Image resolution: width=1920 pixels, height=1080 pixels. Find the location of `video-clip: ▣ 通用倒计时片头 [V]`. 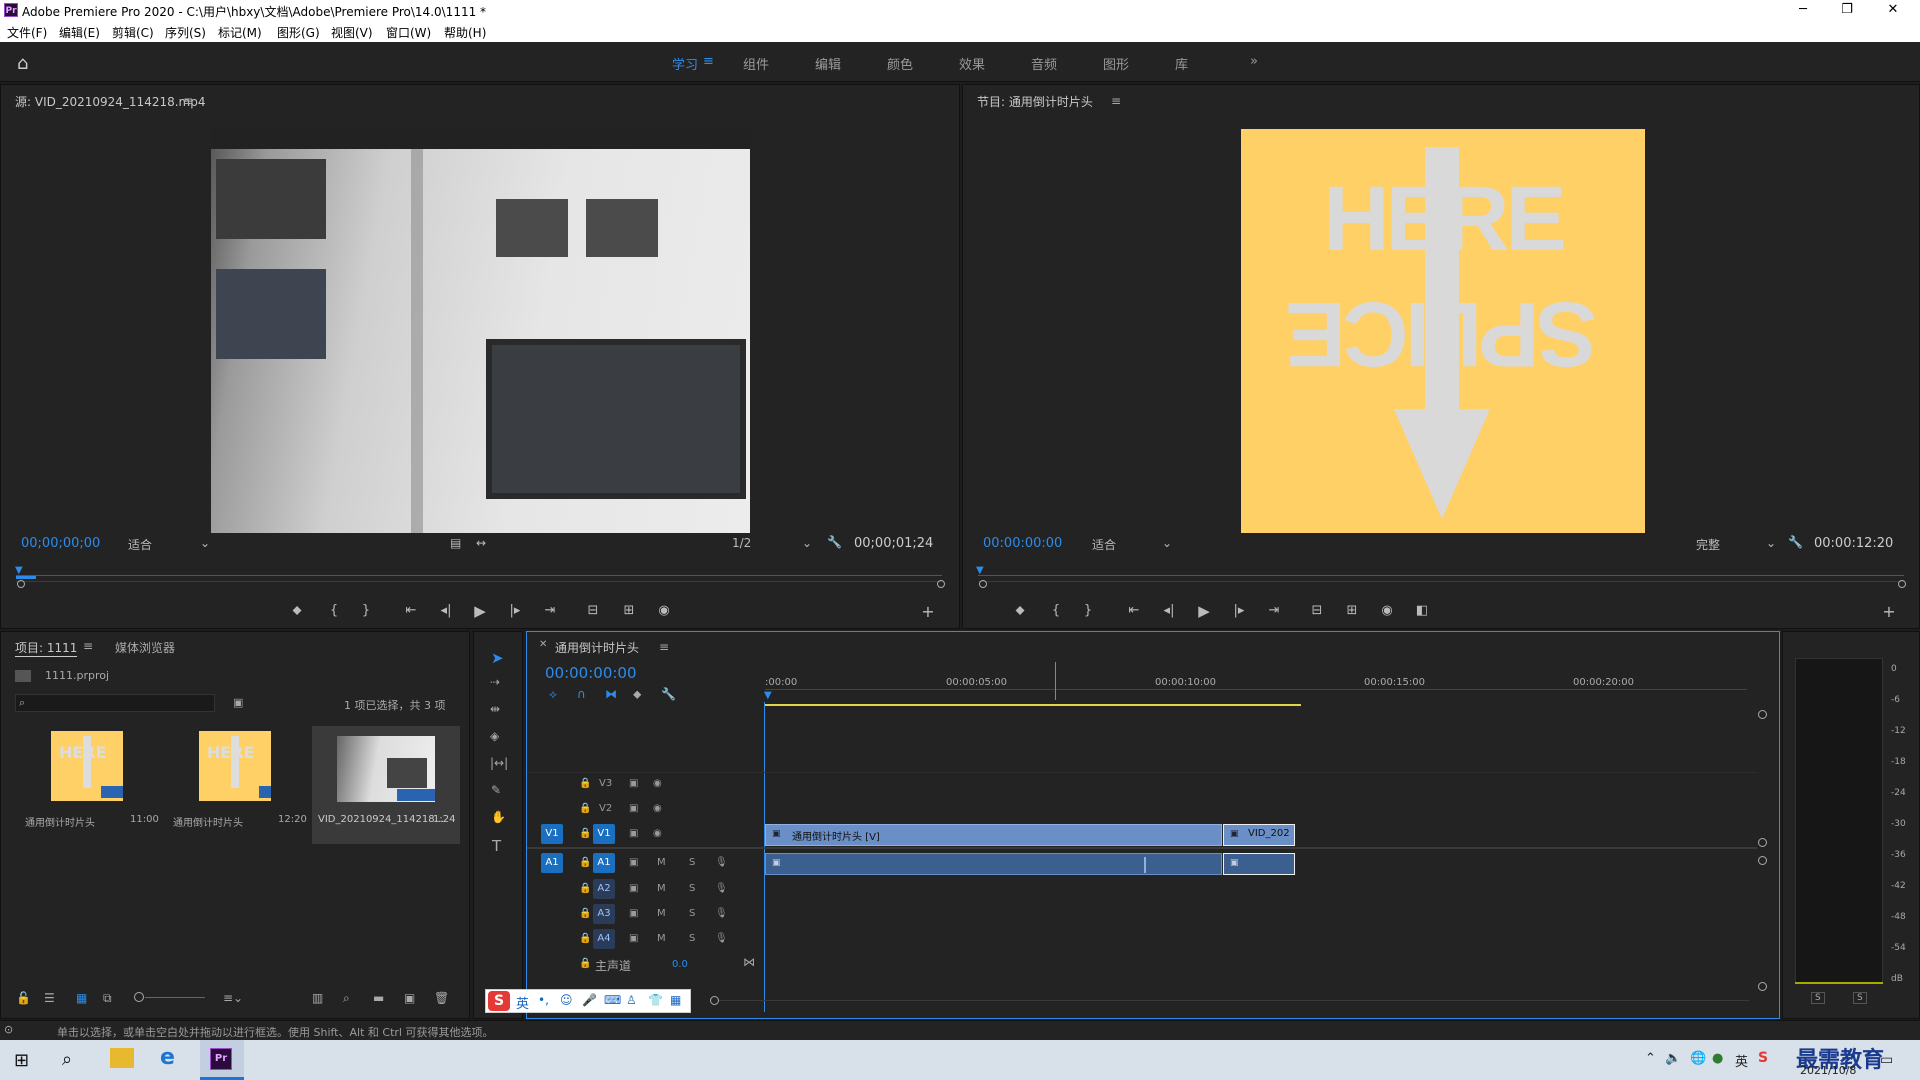

video-clip: ▣ 通用倒计时片头 [V] is located at coordinates (993, 835).